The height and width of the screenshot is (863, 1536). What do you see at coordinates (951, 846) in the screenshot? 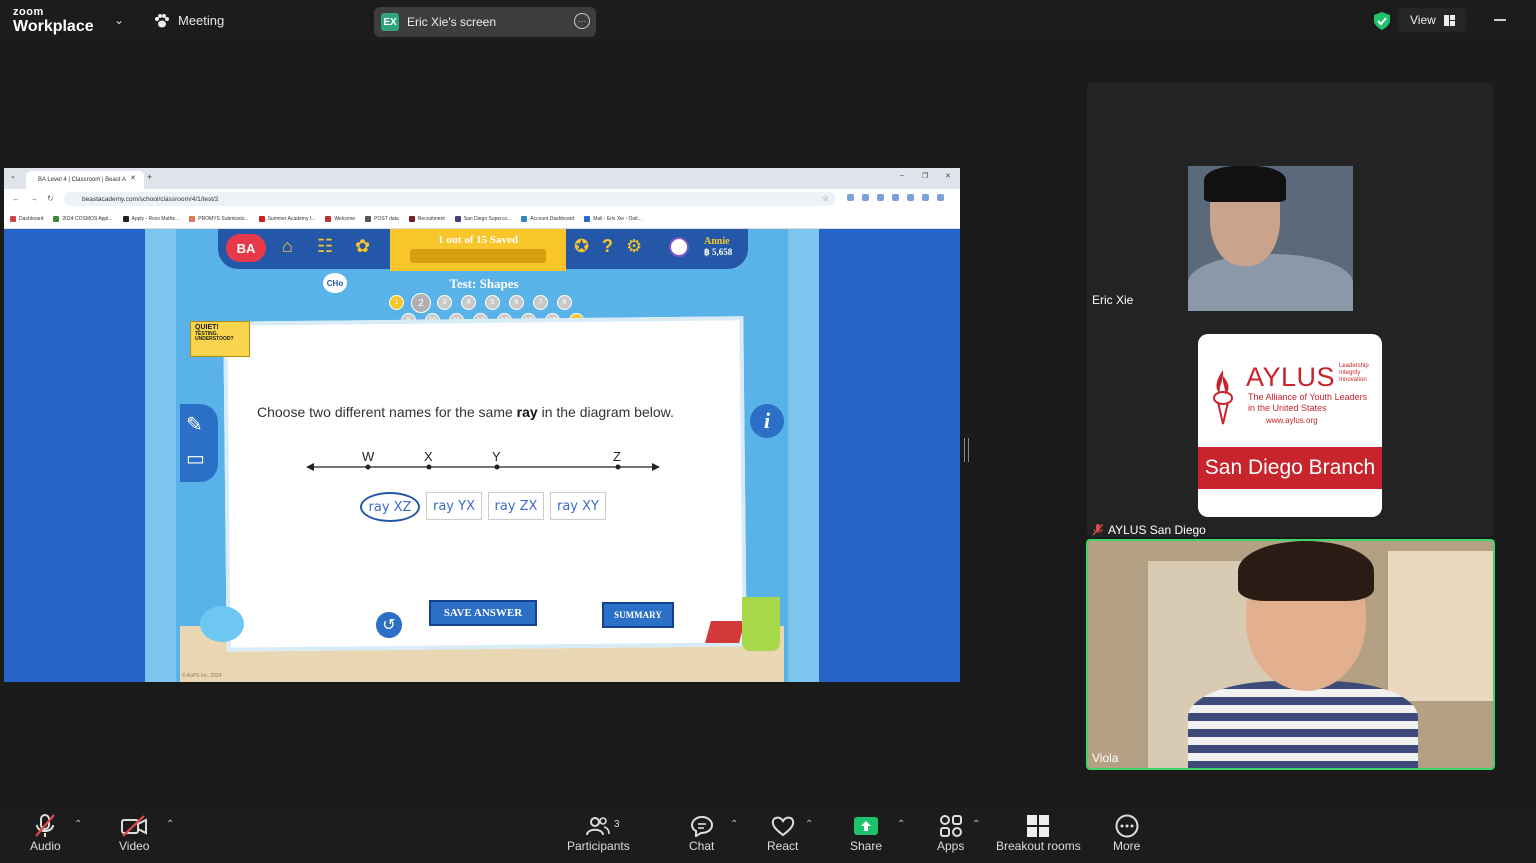
I see `apps-label: Apps` at bounding box center [951, 846].